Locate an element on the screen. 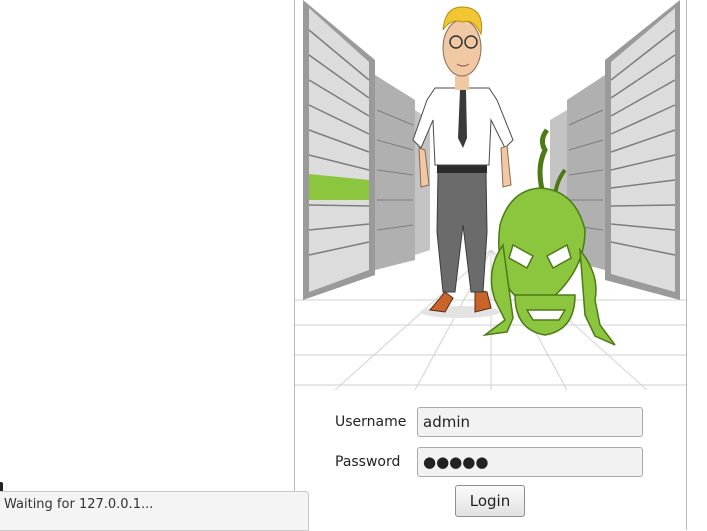 This screenshot has width=707, height=531. username-input is located at coordinates (530, 422).